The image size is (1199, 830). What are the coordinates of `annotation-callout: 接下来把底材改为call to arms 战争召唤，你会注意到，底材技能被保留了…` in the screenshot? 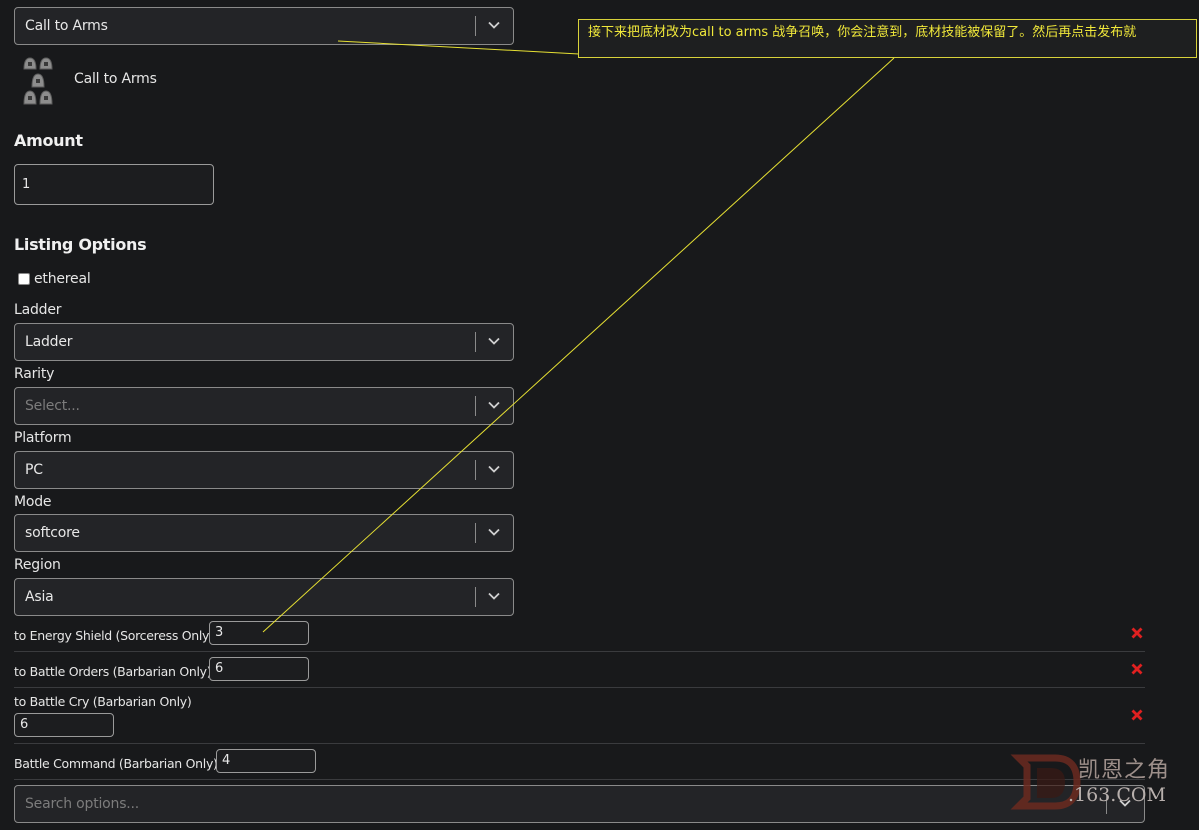 It's located at (887, 38).